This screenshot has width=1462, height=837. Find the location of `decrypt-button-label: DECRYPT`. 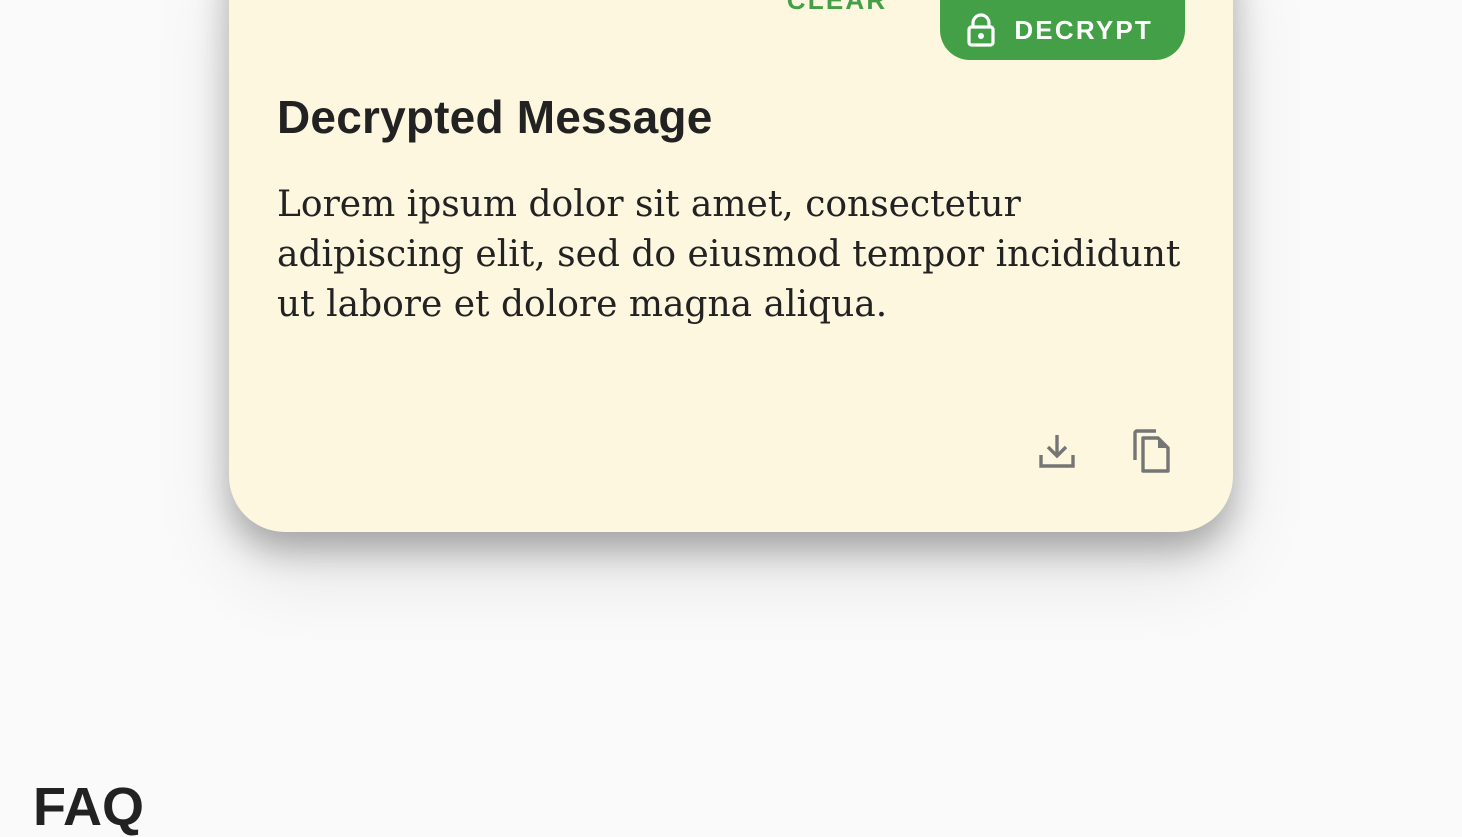

decrypt-button-label: DECRYPT is located at coordinates (1083, 30).